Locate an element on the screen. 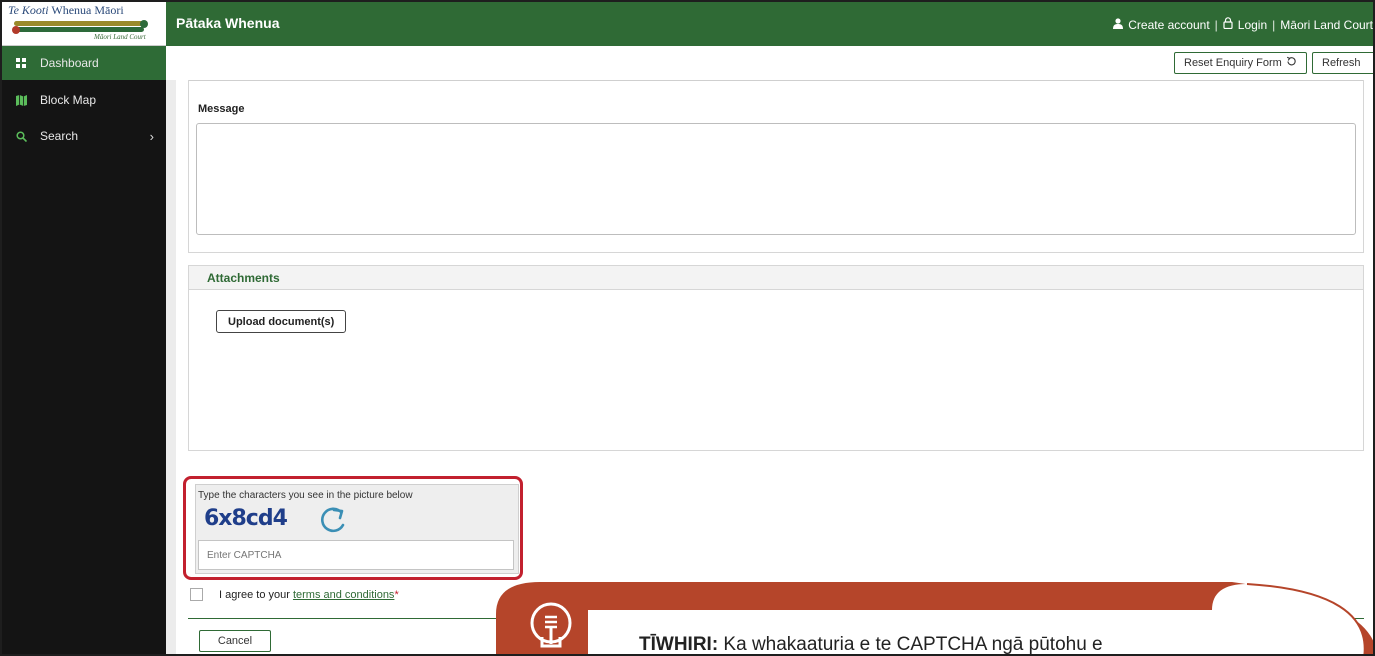 The height and width of the screenshot is (656, 1375). form-divider is located at coordinates (776, 618).